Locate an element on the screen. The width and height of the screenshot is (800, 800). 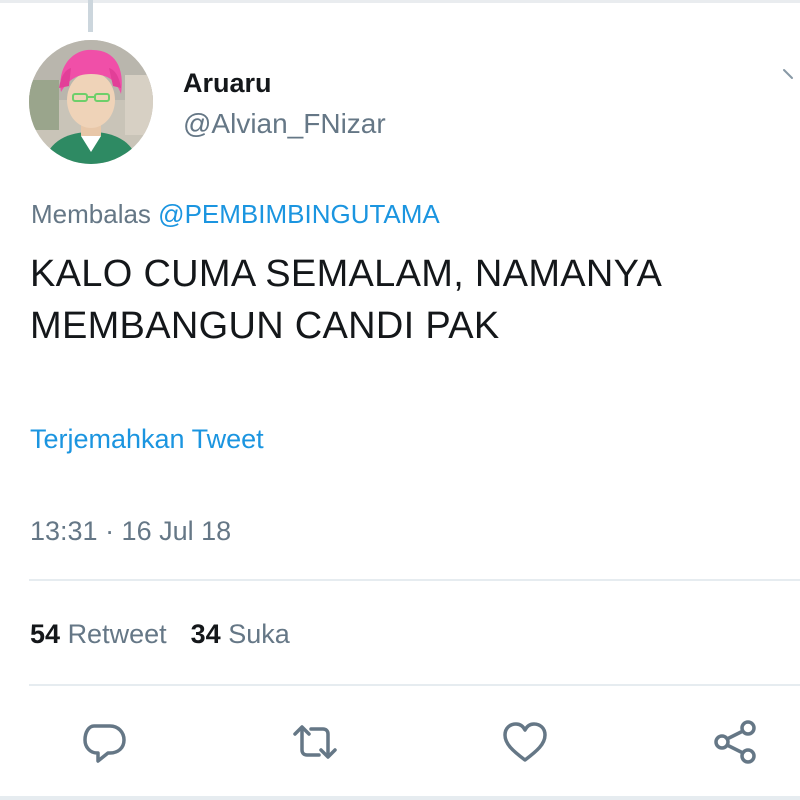
thread-connector-line is located at coordinates (90, 16).